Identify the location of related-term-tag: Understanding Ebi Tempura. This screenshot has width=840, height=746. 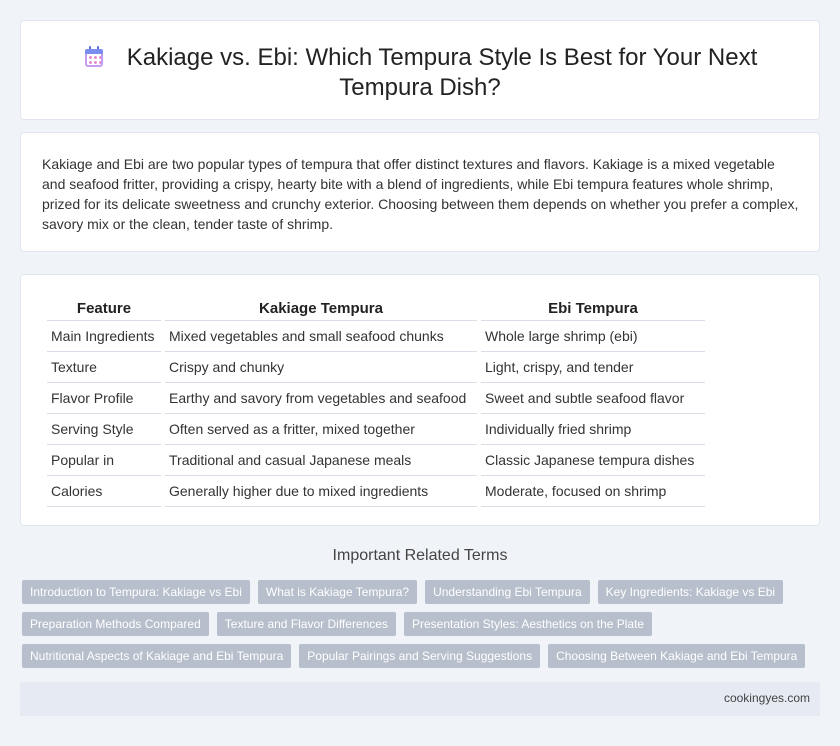
(507, 592).